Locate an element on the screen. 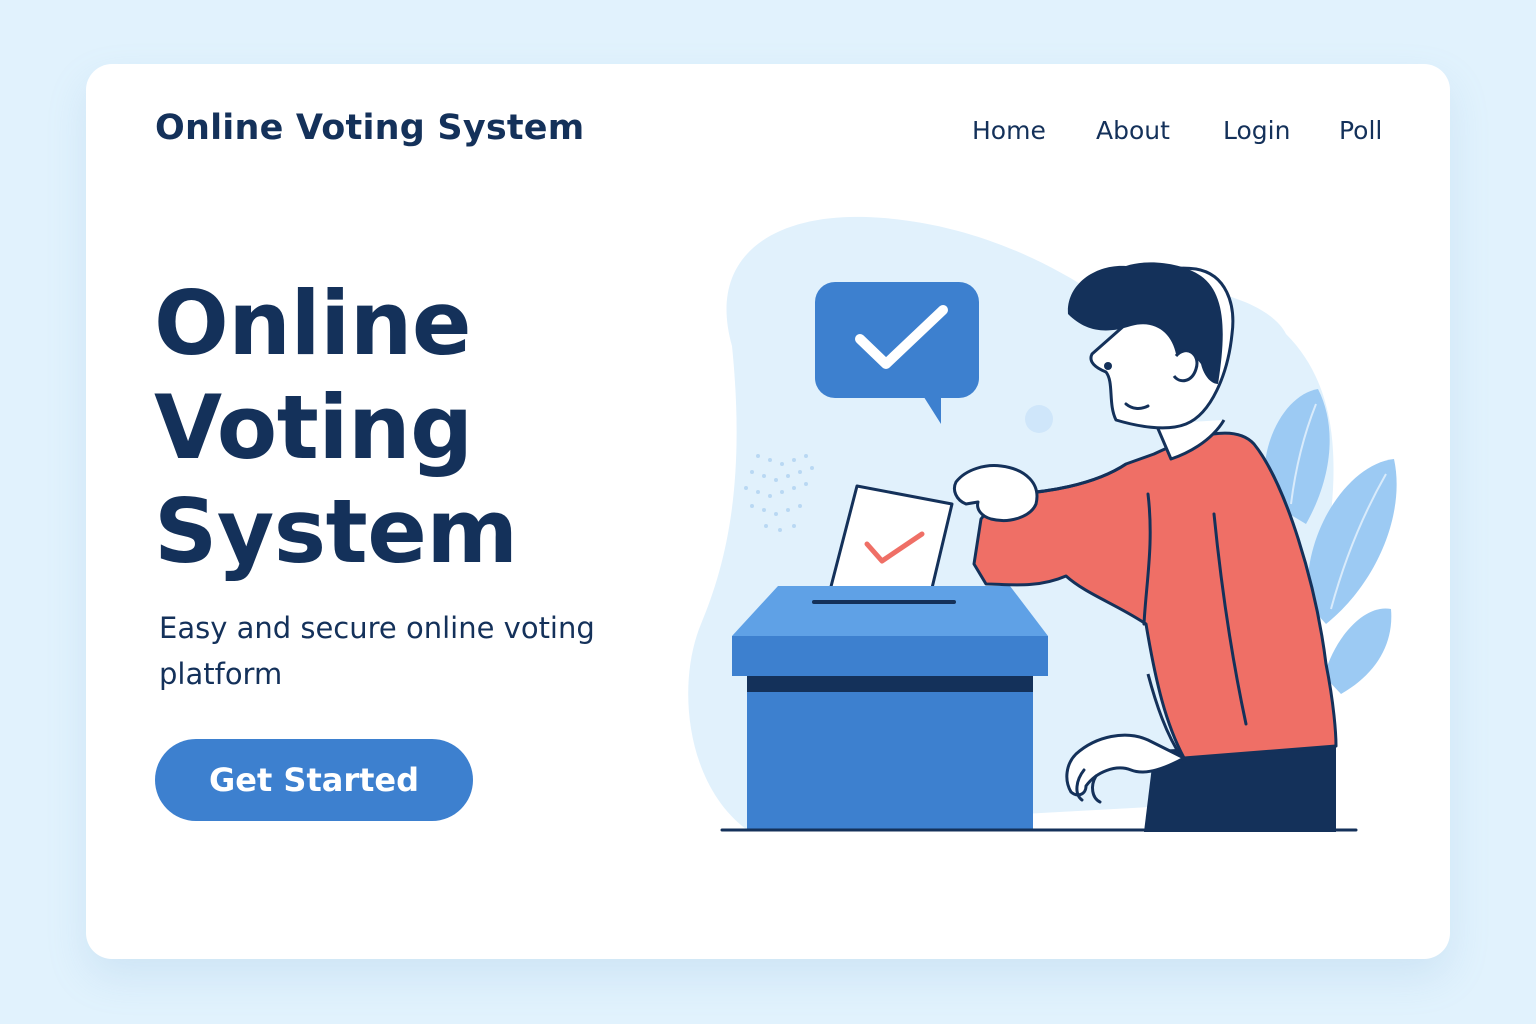 This screenshot has height=1024, width=1536. hero-title-line-1: Online is located at coordinates (313, 323).